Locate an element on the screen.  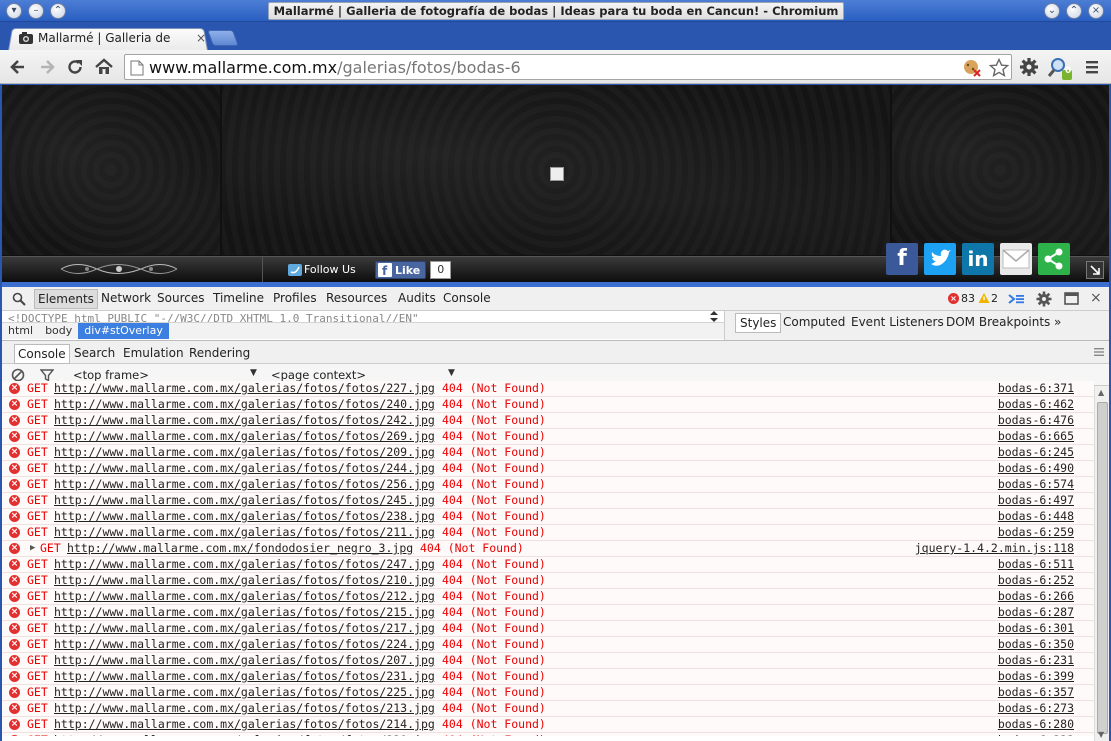
tab-sources: Sources is located at coordinates (180, 298).